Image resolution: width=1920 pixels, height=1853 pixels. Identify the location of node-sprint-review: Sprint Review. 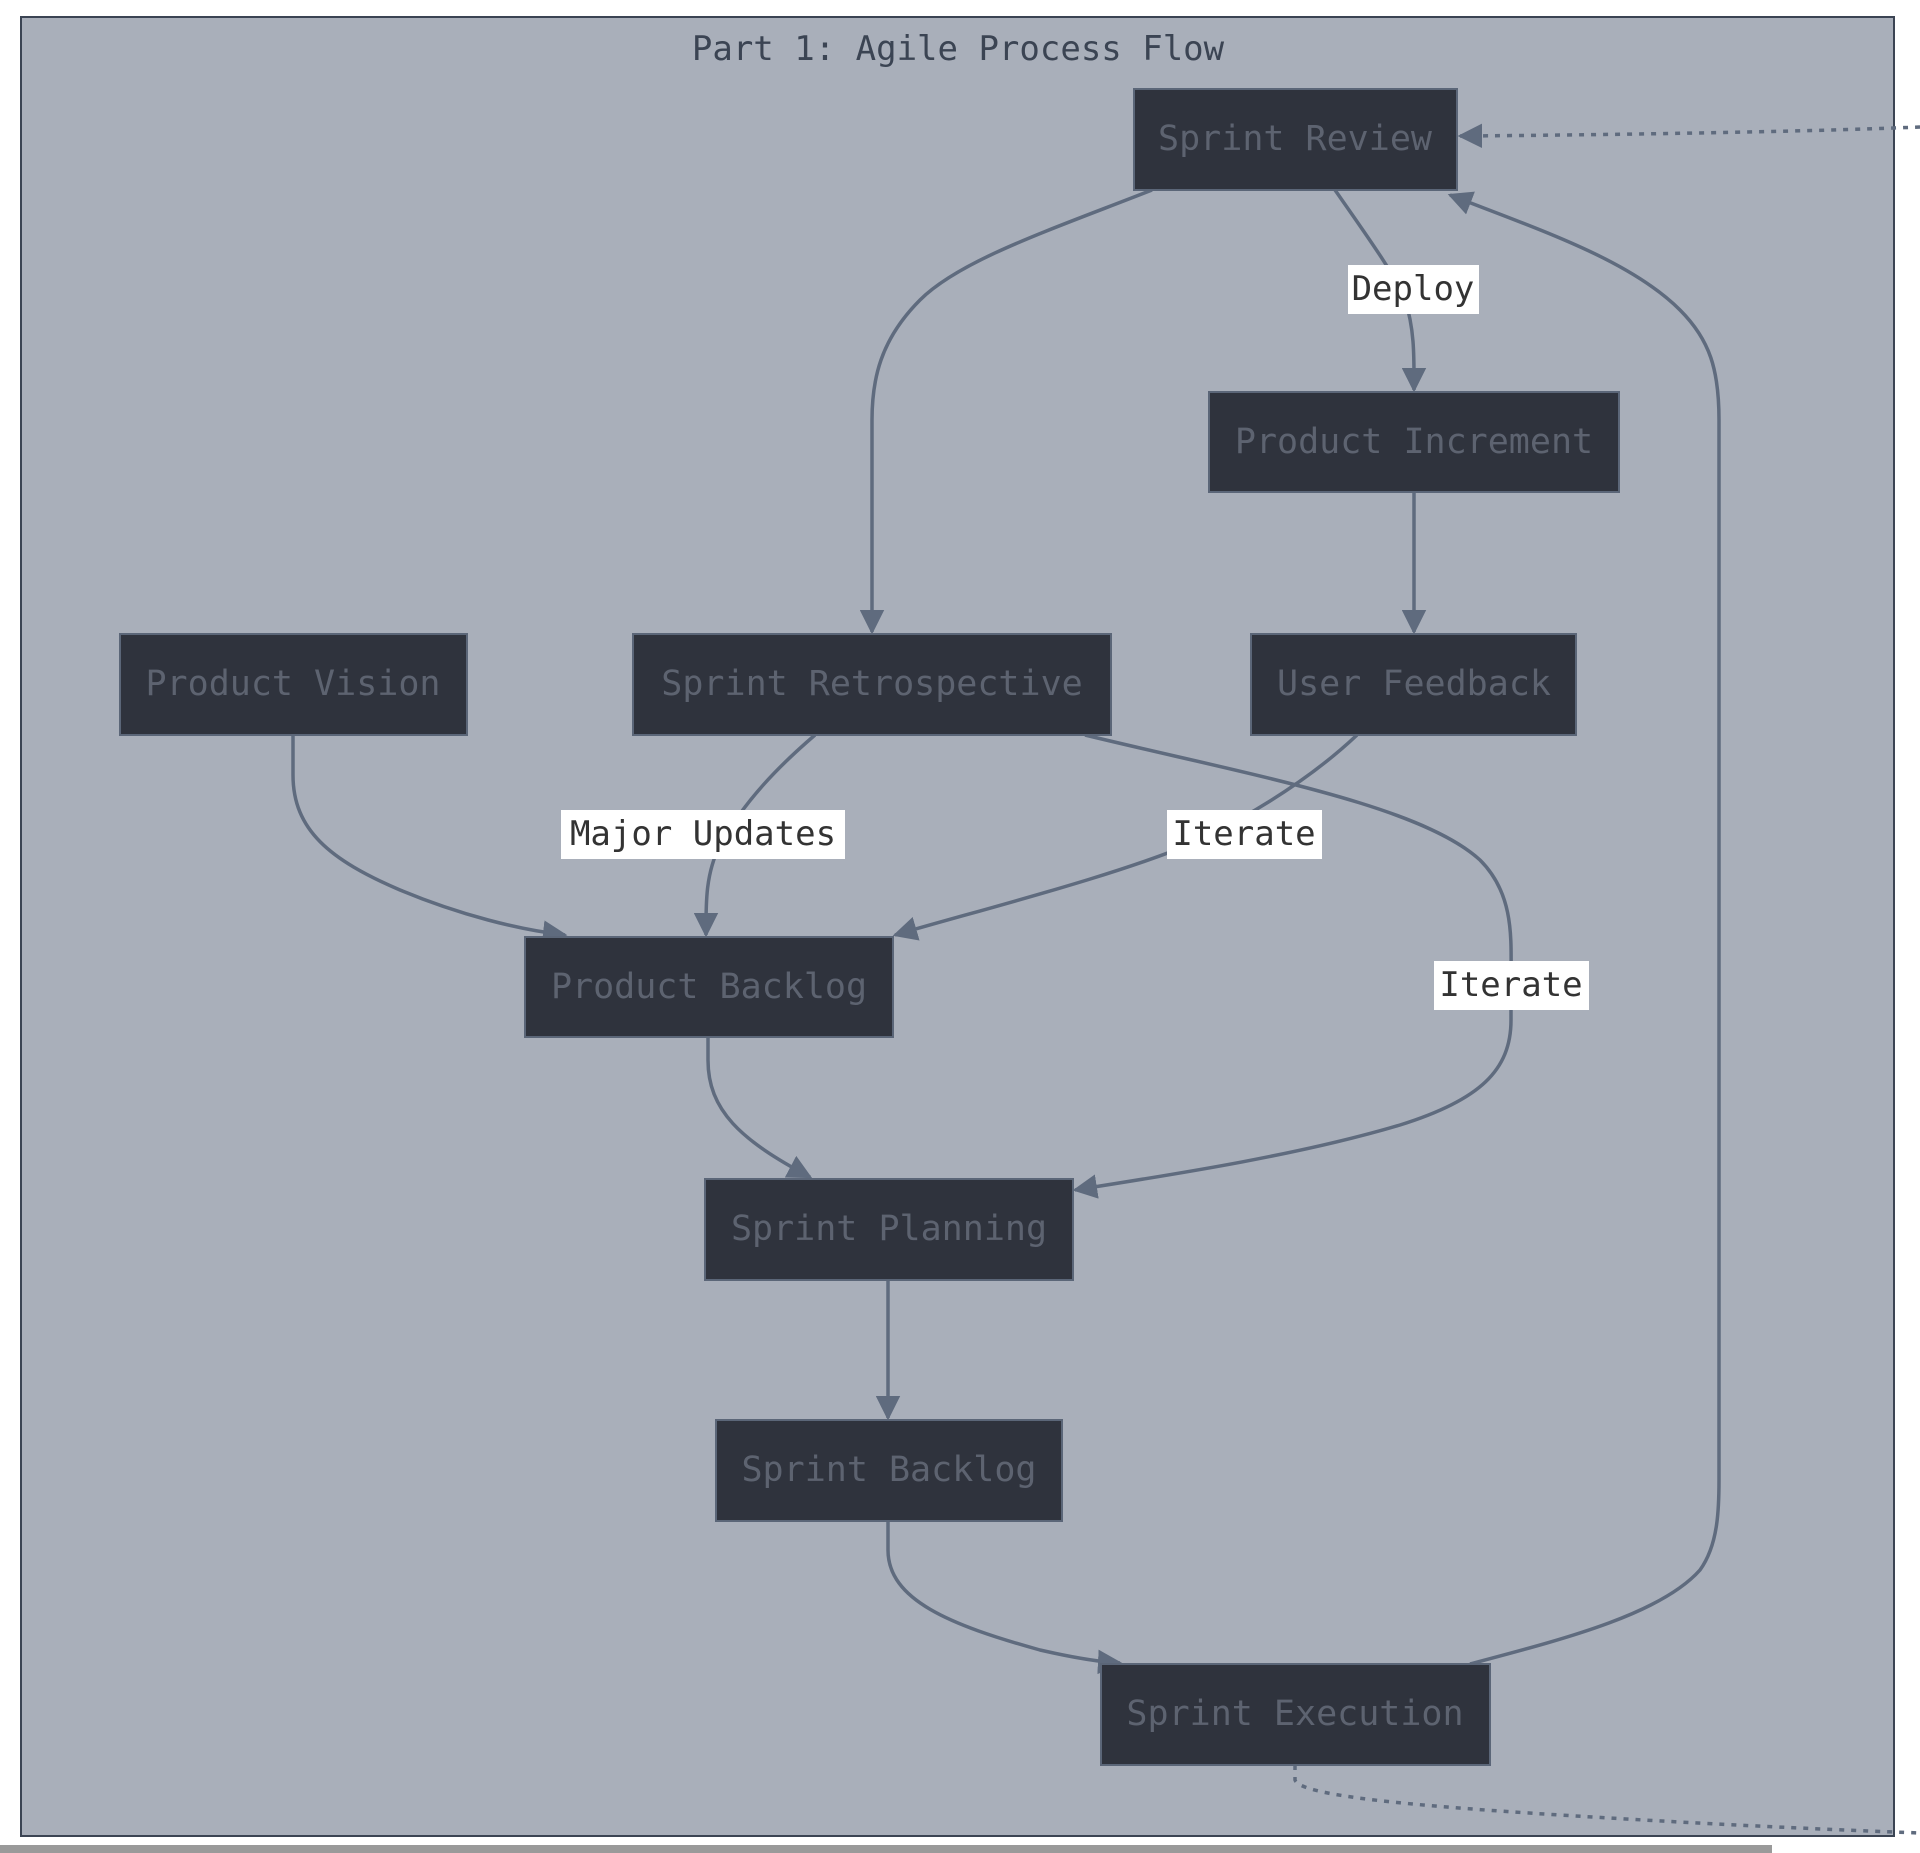
(1295, 139).